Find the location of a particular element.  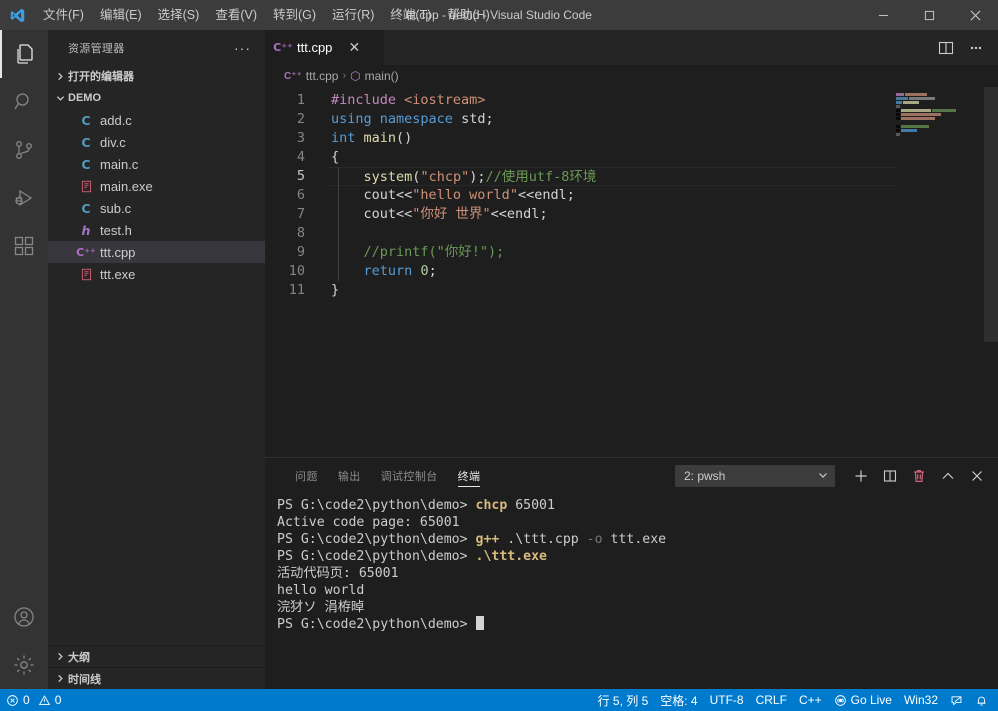

menu-go: 转到(G) is located at coordinates (294, 15).